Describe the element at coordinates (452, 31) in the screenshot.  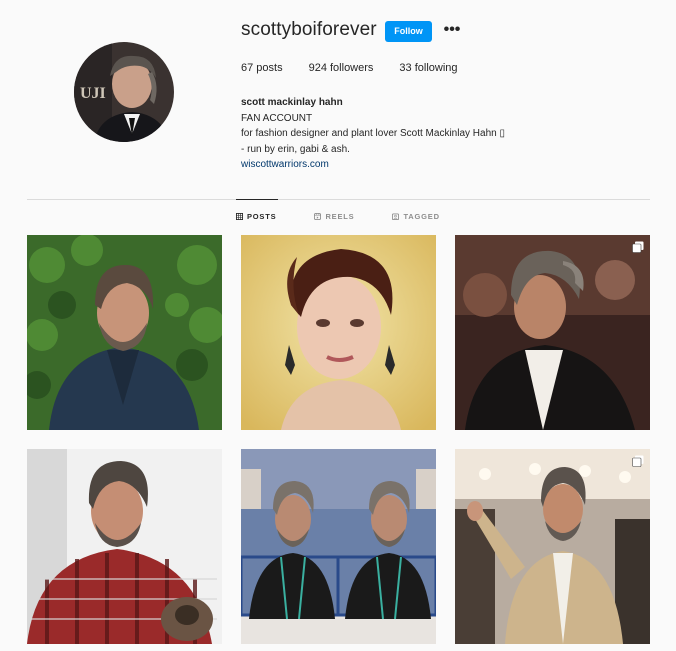
I see `more-horizontal-icon: •••` at that location.